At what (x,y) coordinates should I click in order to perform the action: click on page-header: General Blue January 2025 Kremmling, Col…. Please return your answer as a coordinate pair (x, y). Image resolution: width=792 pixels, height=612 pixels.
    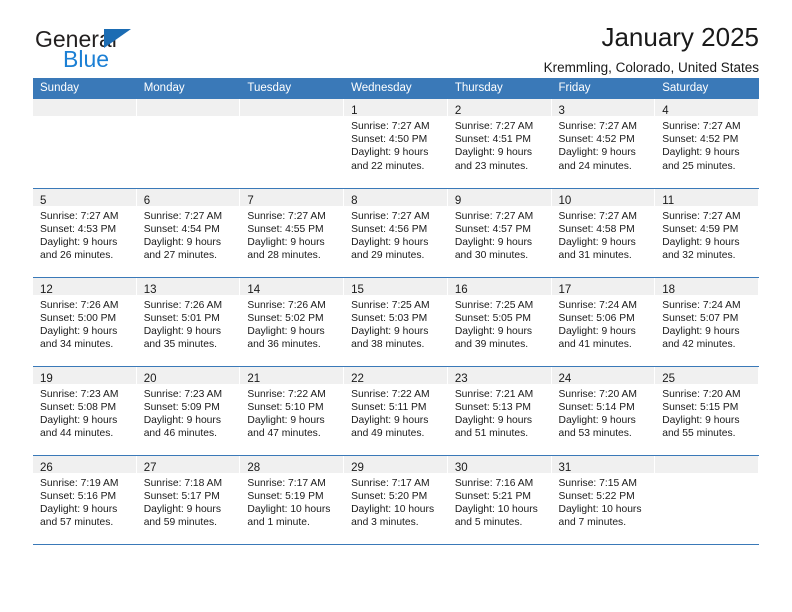
    Looking at the image, I should click on (396, 39).